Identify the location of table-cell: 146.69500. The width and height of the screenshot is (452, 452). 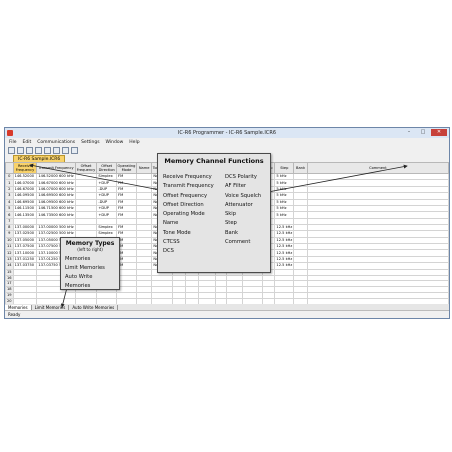
(25, 202).